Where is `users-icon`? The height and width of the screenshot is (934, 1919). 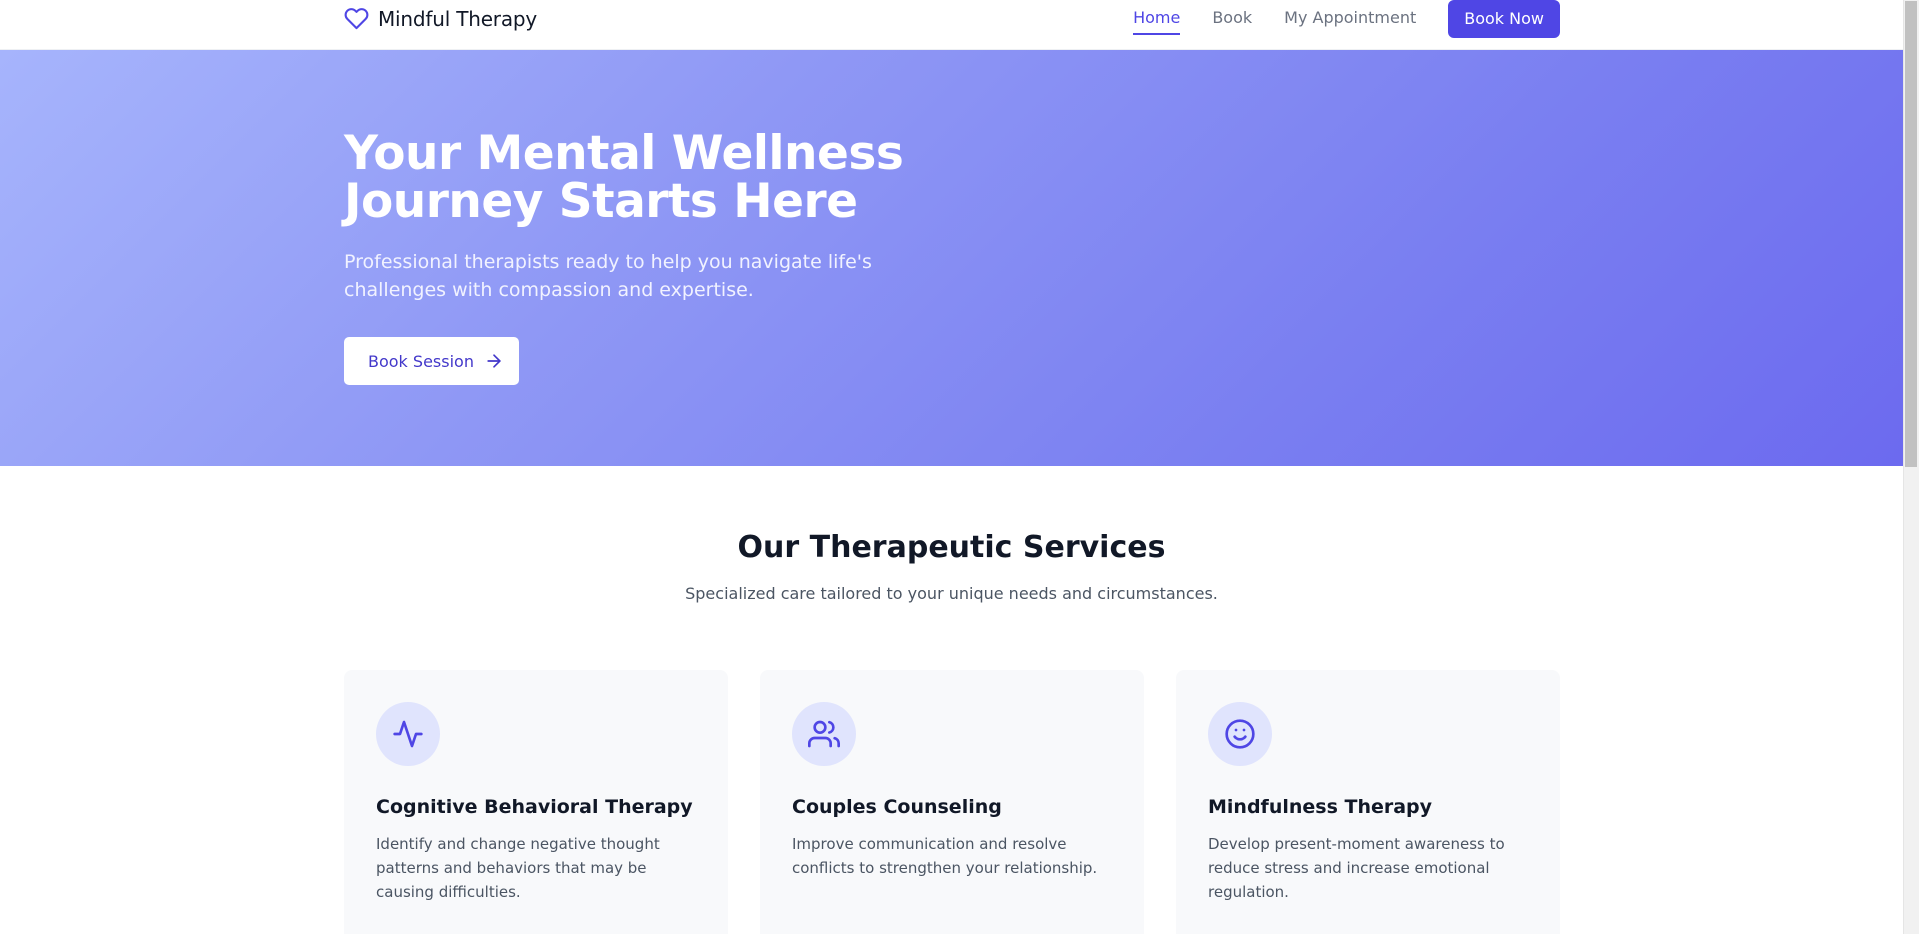
users-icon is located at coordinates (824, 734).